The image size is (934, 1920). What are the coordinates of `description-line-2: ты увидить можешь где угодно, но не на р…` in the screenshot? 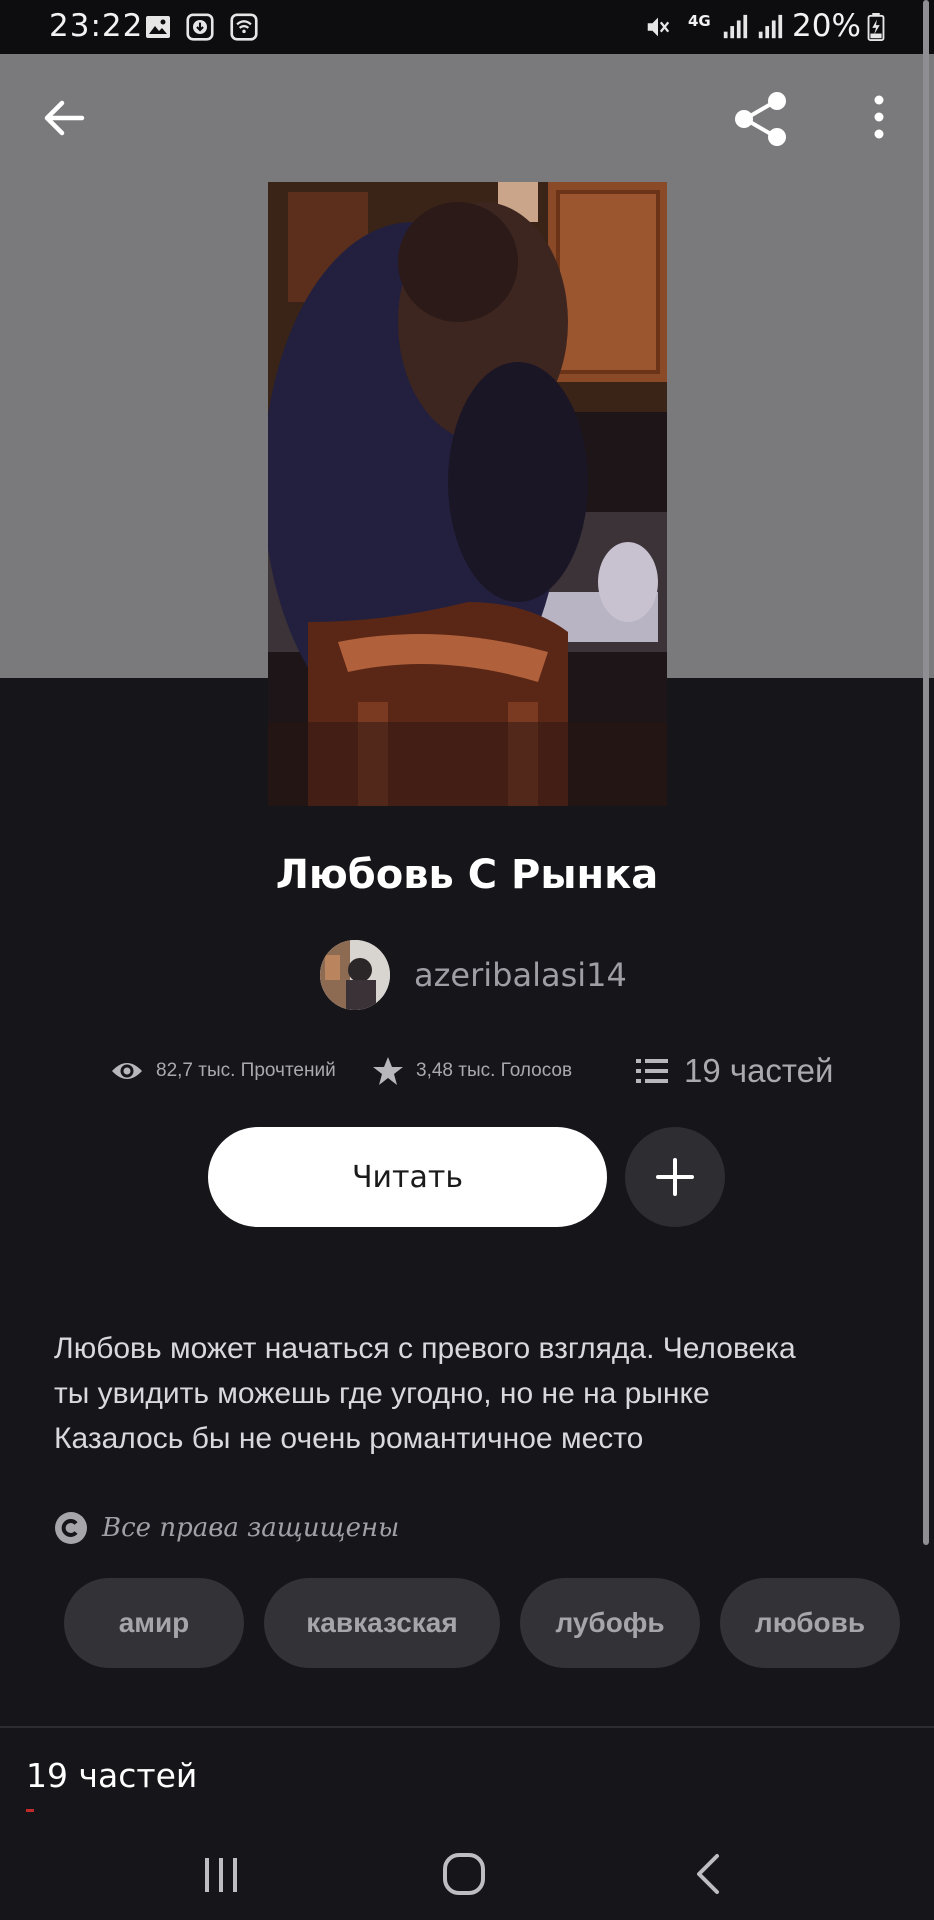 It's located at (382, 1393).